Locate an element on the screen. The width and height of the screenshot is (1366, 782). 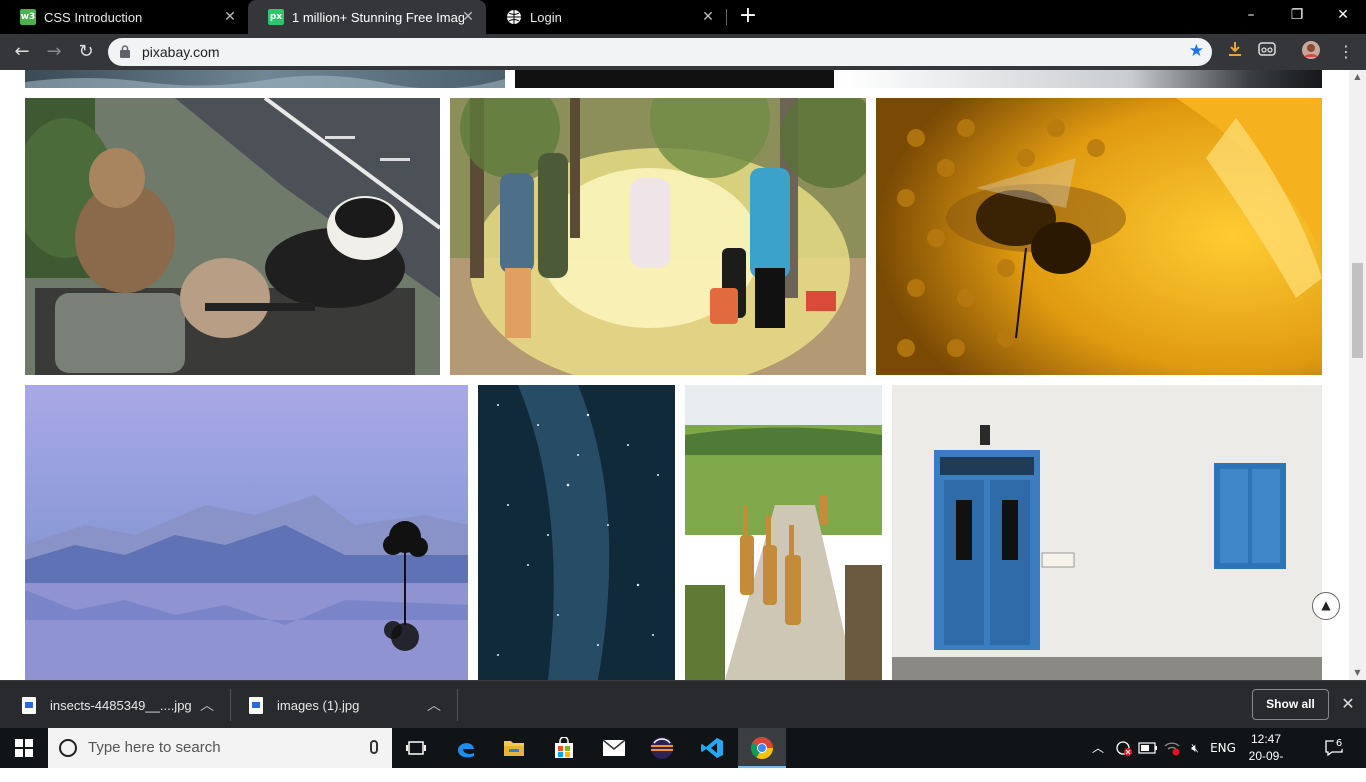
volume-muted-icon: 🔇︎ is located at coordinates (1195, 748).